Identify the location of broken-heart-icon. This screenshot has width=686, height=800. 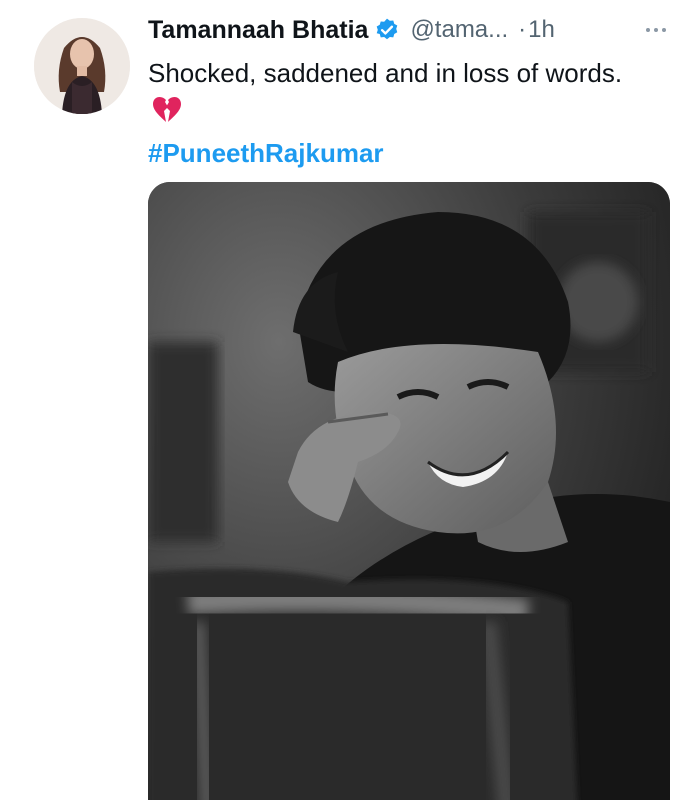
(167, 115).